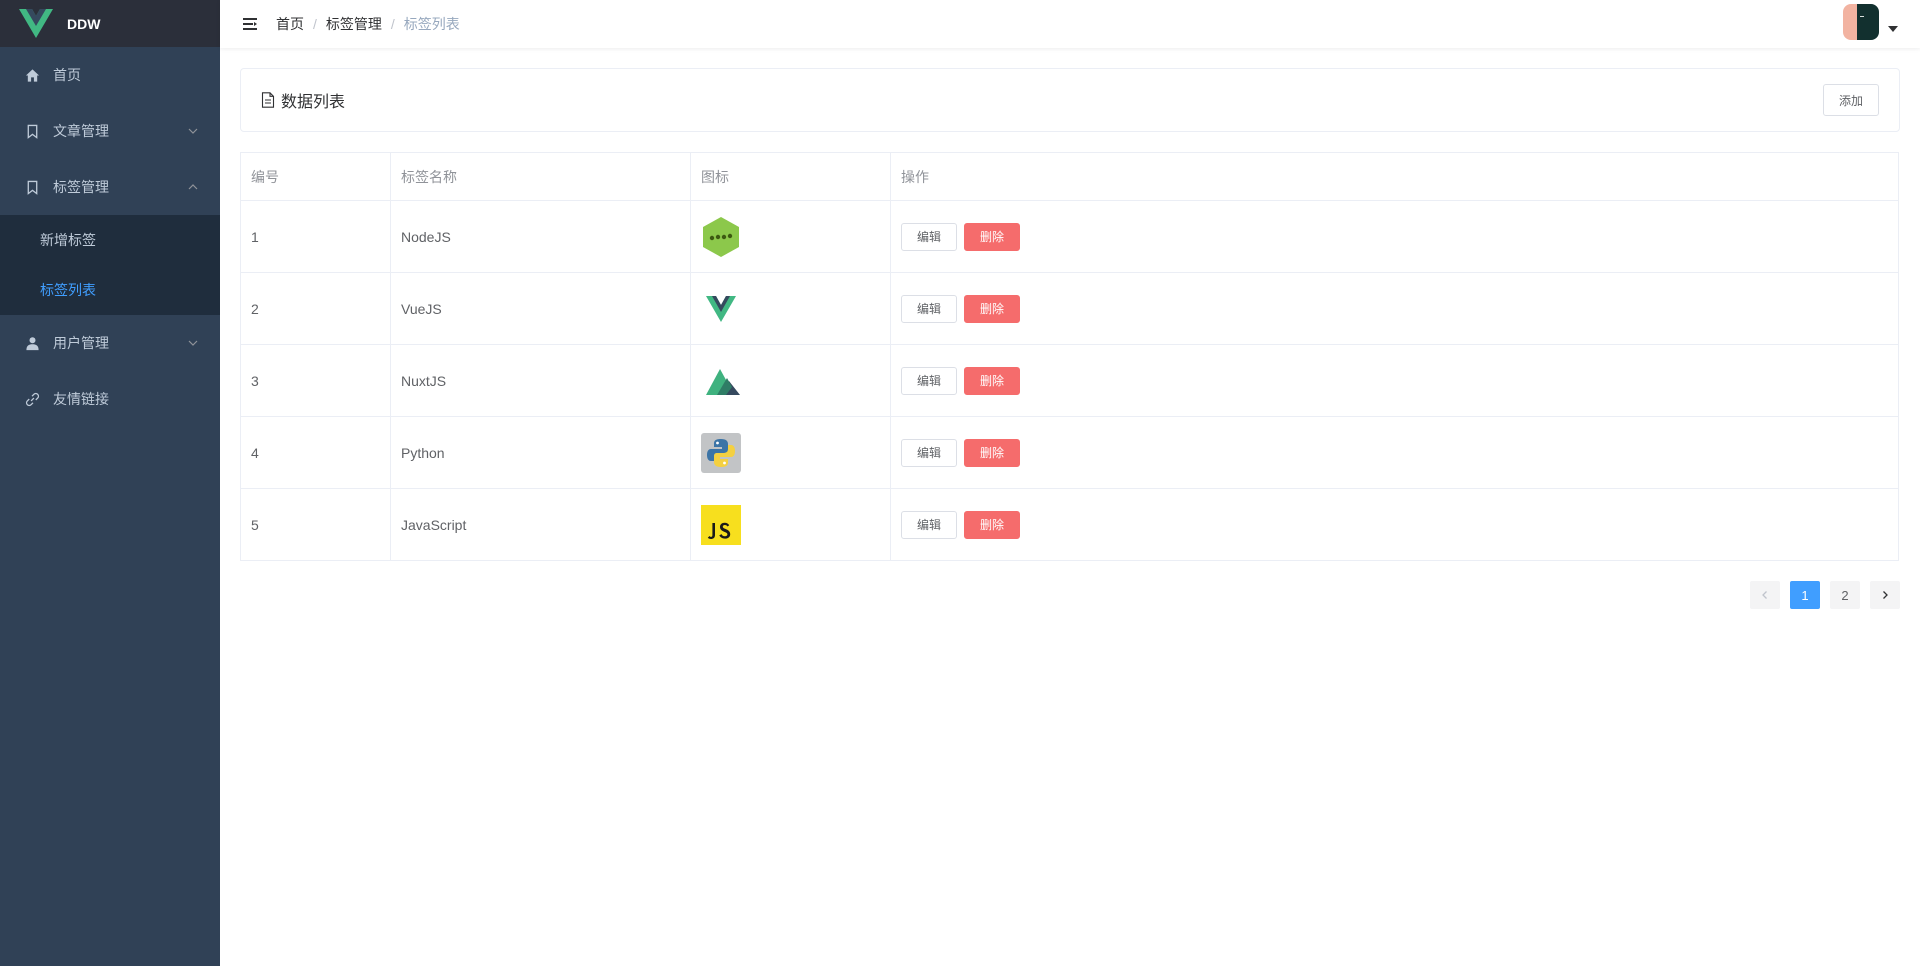 This screenshot has width=1920, height=966. I want to click on logo: DDW, so click(110, 23).